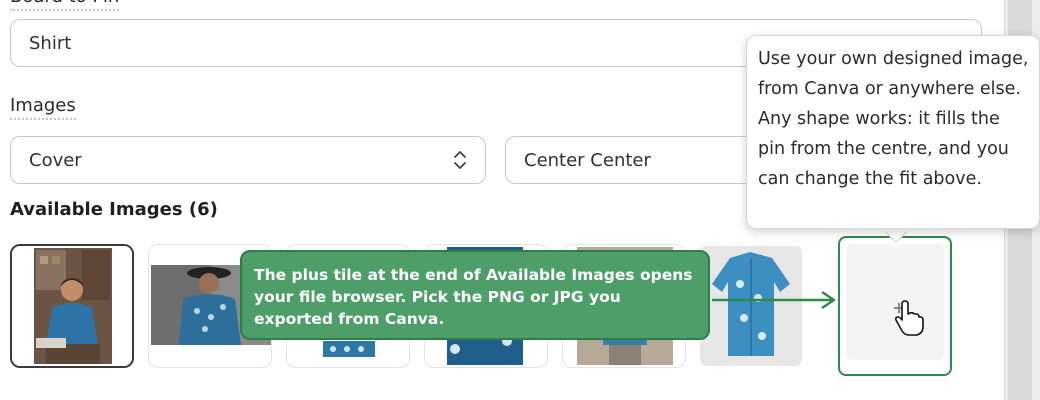 This screenshot has height=400, width=1040. I want to click on chevron-updown-icon, so click(460, 160).